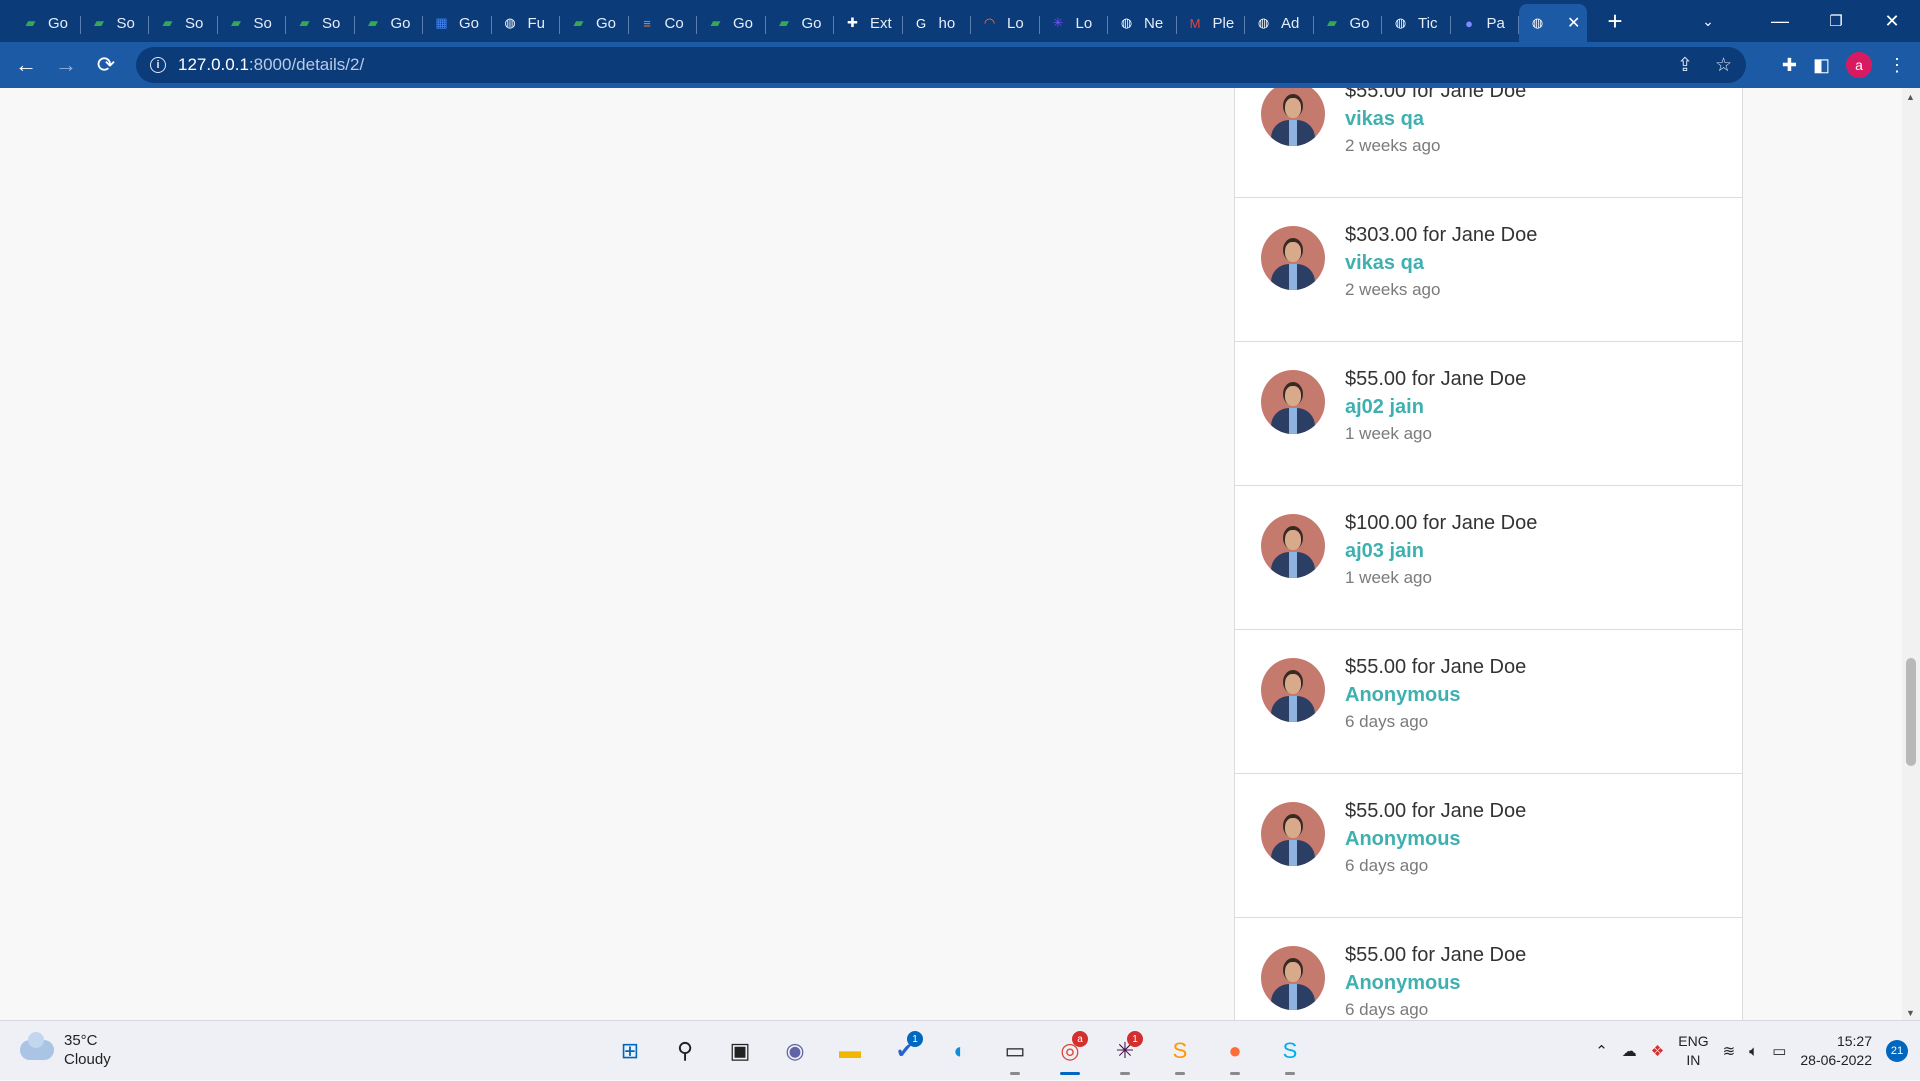 The width and height of the screenshot is (1920, 1081). What do you see at coordinates (1897, 65) in the screenshot?
I see `menu-icon: ⋮` at bounding box center [1897, 65].